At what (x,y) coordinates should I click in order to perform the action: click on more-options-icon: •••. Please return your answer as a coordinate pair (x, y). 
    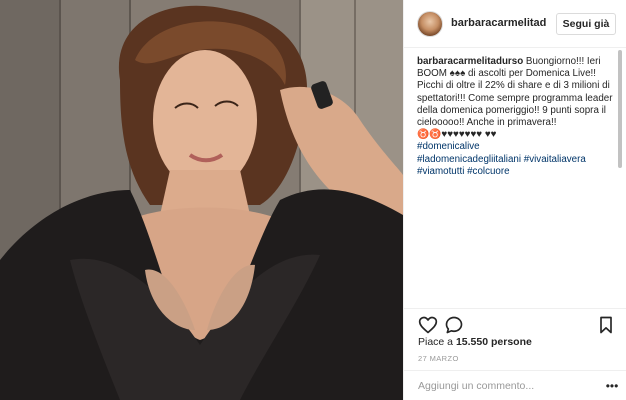
    Looking at the image, I should click on (612, 386).